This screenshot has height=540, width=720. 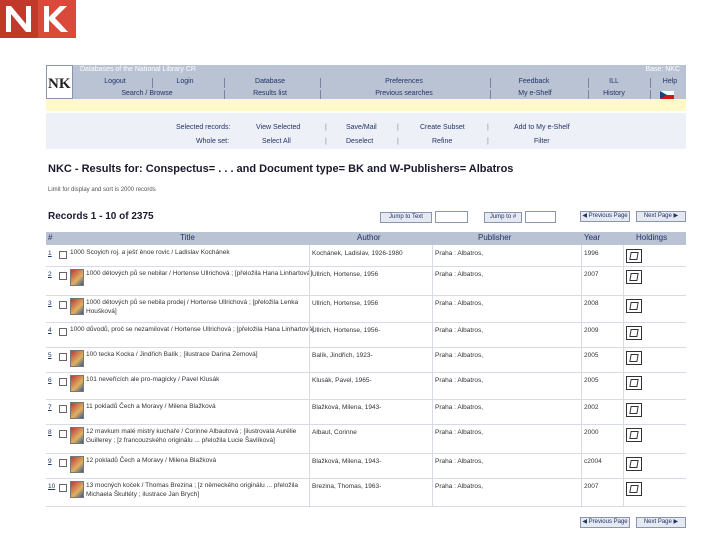 What do you see at coordinates (605, 522) in the screenshot?
I see `footer-previous-page-button: ◀ Previous Page` at bounding box center [605, 522].